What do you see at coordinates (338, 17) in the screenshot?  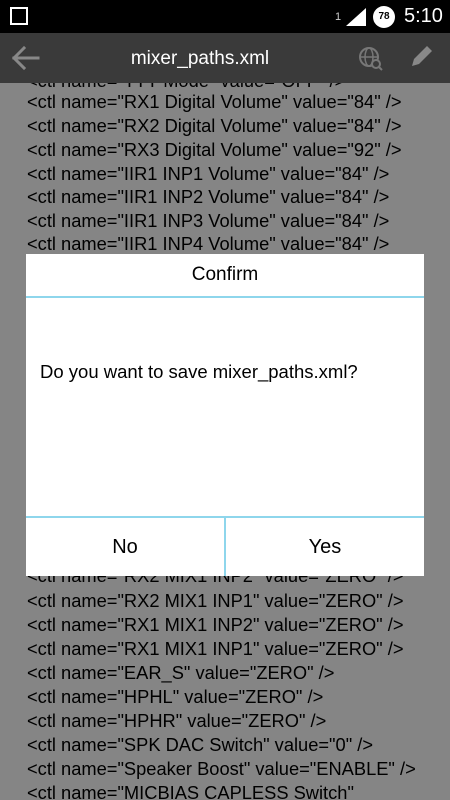 I see `sim-slot-label: 1` at bounding box center [338, 17].